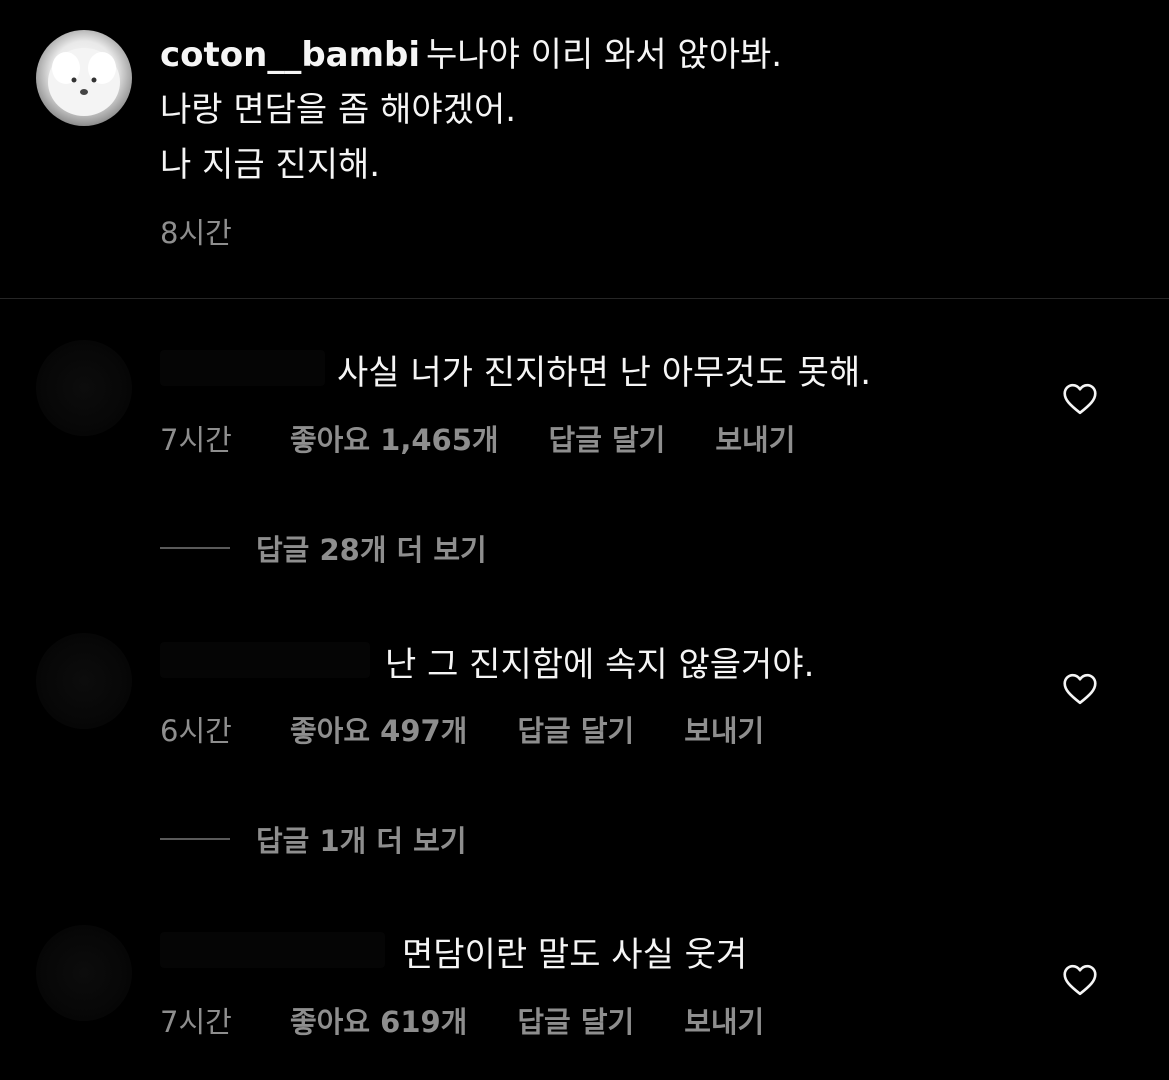  I want to click on post-line-1: 누나야 이리 와서 앉아봐., so click(604, 55).